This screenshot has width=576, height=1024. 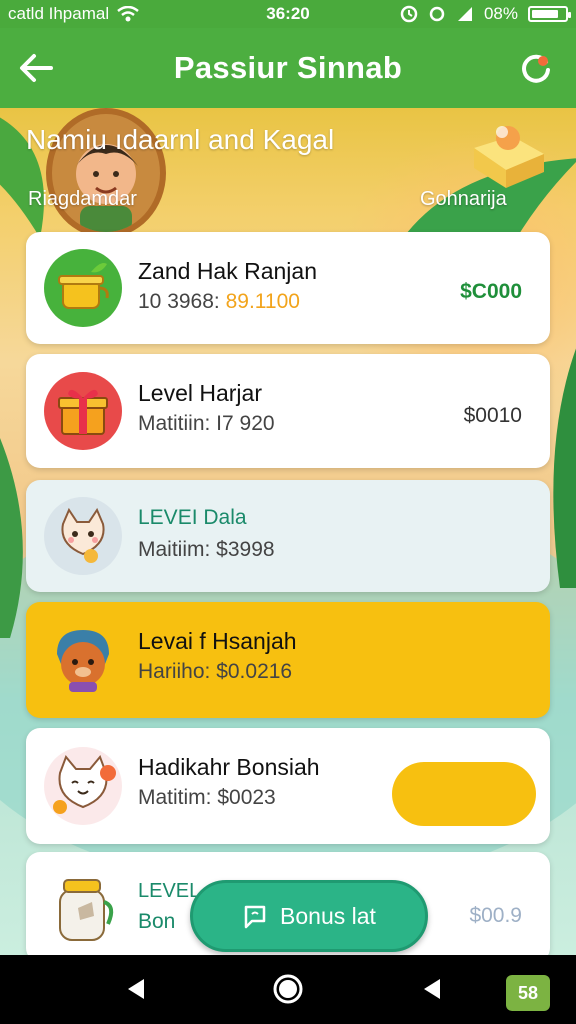 I want to click on bonus-fab-button: Bonus lat, so click(x=309, y=916).